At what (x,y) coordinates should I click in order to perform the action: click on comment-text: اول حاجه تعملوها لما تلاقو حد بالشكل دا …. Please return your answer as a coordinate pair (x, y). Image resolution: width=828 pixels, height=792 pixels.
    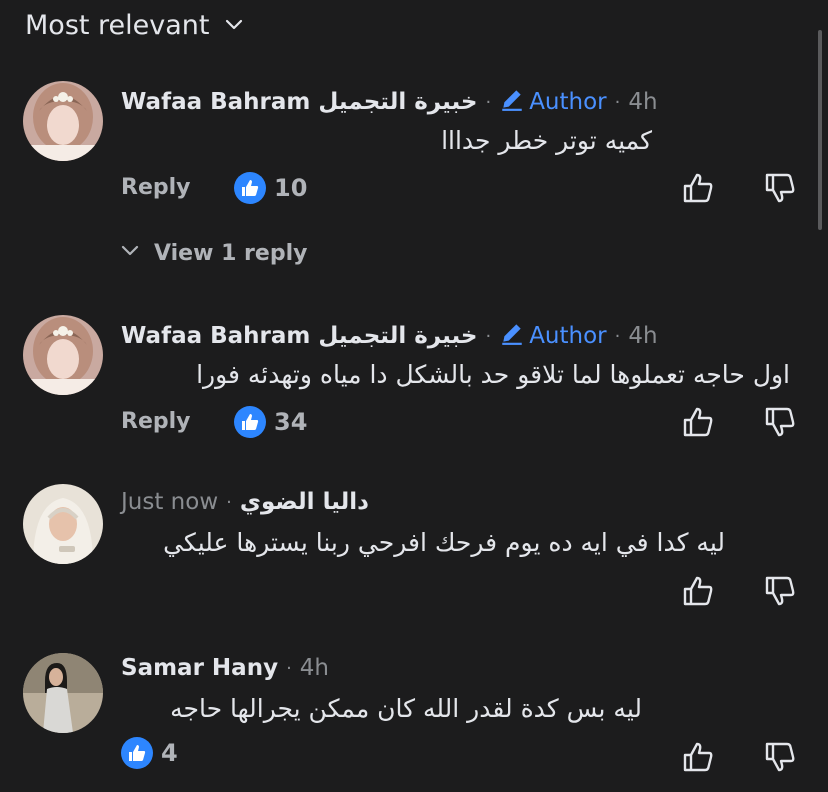
    Looking at the image, I should click on (493, 374).